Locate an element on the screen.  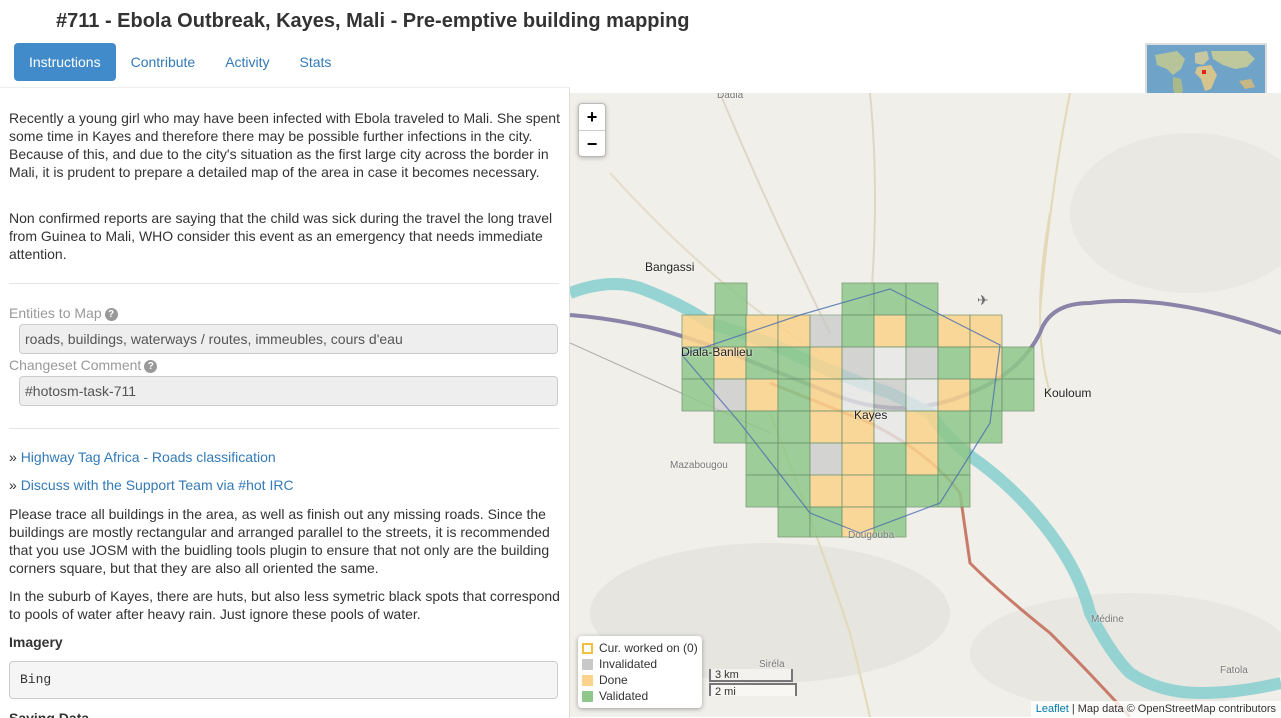
entities-label: Entities to Map? is located at coordinates (63, 313).